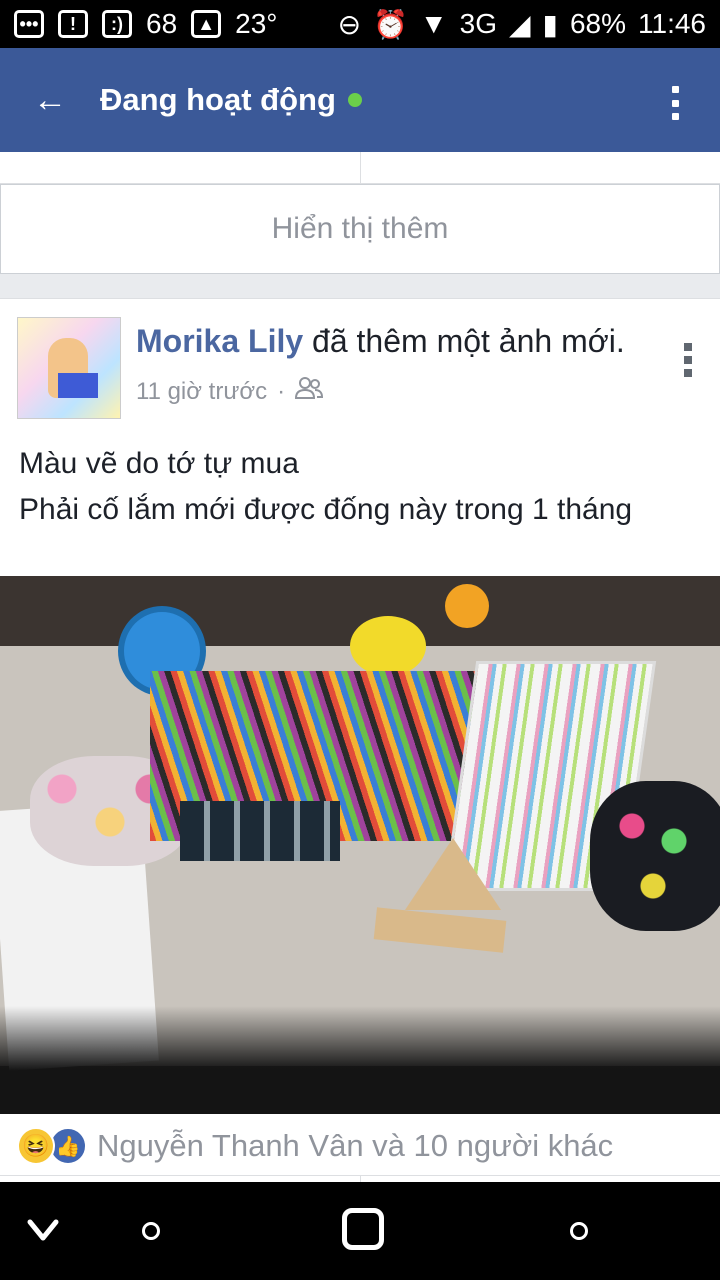  What do you see at coordinates (29, 24) in the screenshot?
I see `message-icon: •••` at bounding box center [29, 24].